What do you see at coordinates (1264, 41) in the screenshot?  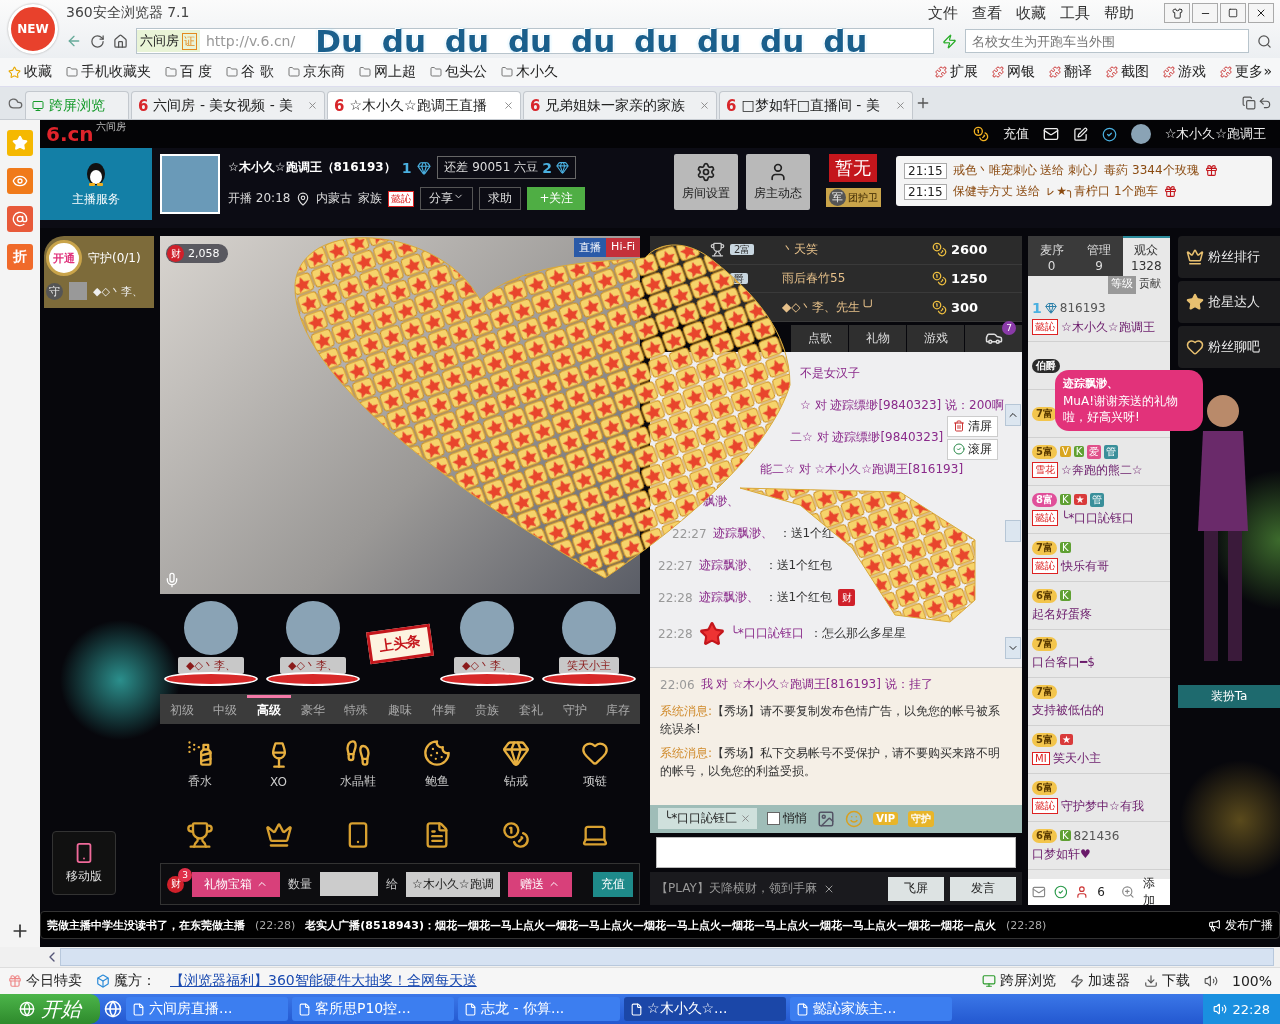 I see `search-icon` at bounding box center [1264, 41].